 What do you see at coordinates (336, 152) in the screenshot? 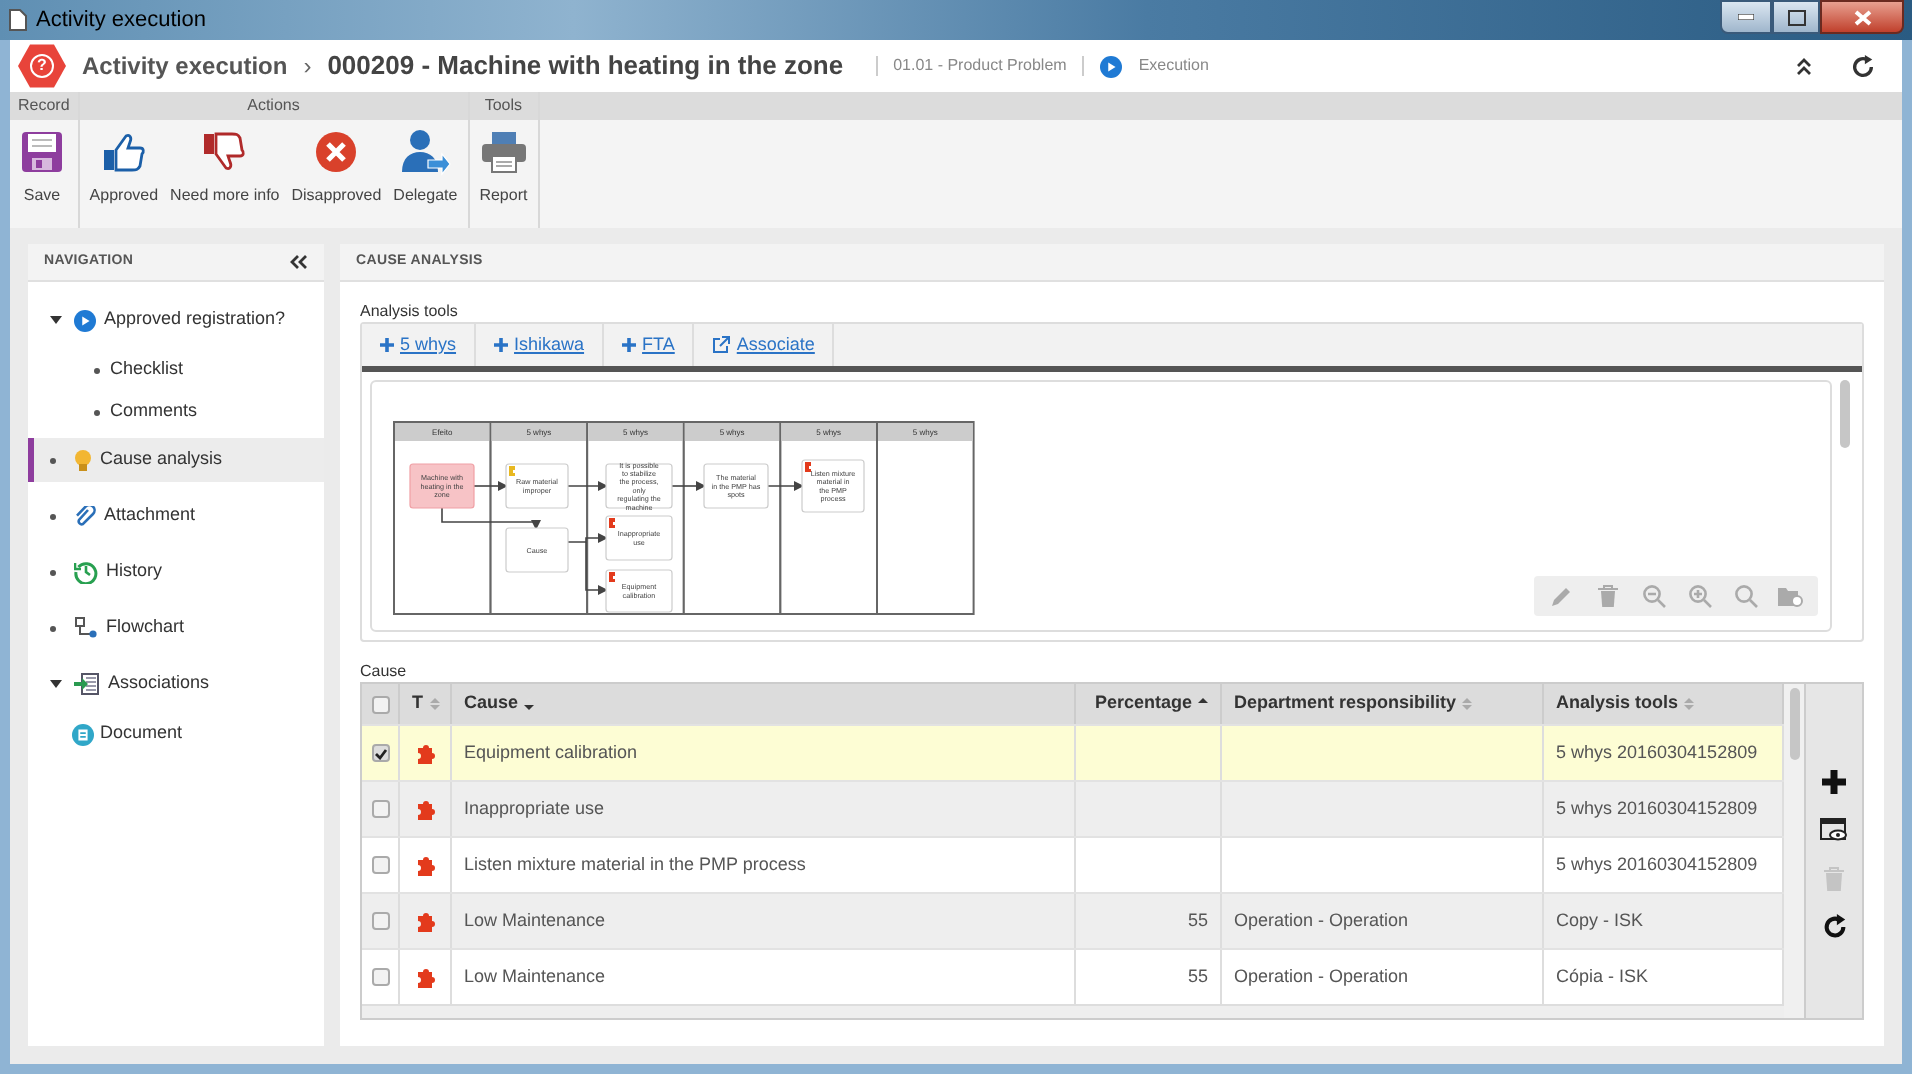
I see `cancel-icon` at bounding box center [336, 152].